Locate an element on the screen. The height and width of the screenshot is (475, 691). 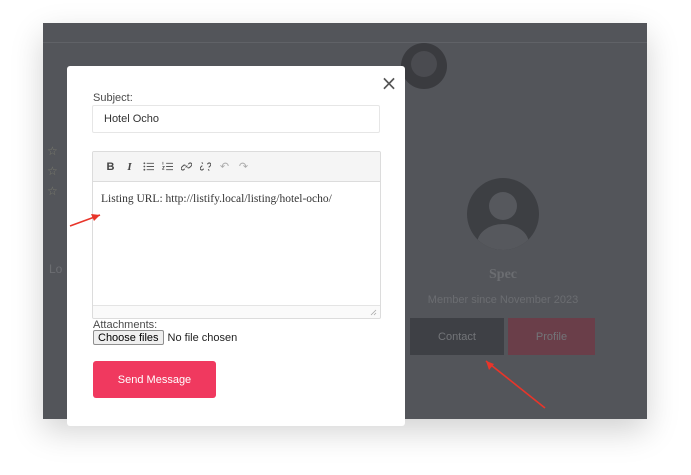
subject-label: Subject: is located at coordinates (113, 98).